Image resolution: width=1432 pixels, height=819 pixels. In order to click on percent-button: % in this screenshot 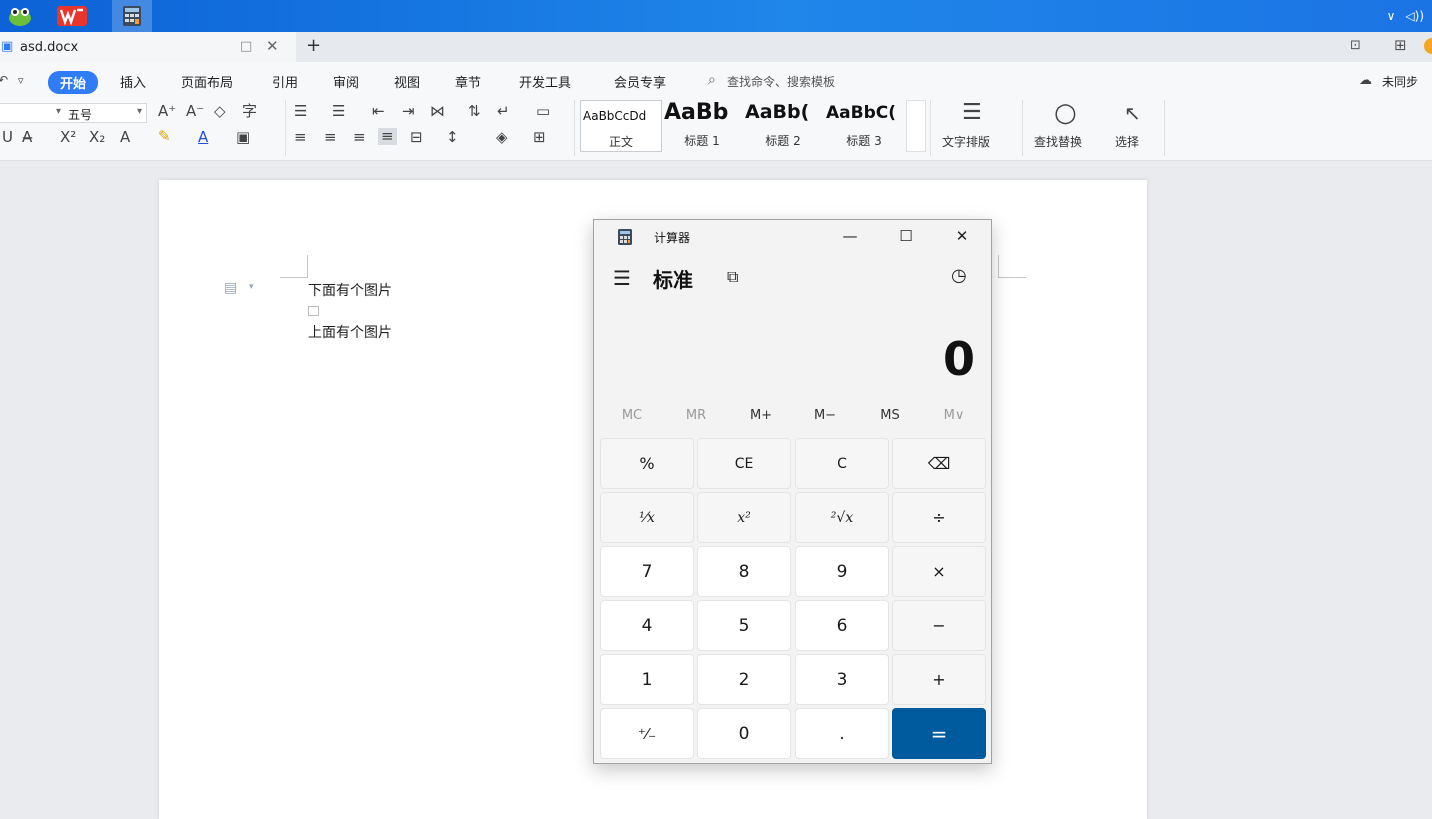, I will do `click(647, 463)`.